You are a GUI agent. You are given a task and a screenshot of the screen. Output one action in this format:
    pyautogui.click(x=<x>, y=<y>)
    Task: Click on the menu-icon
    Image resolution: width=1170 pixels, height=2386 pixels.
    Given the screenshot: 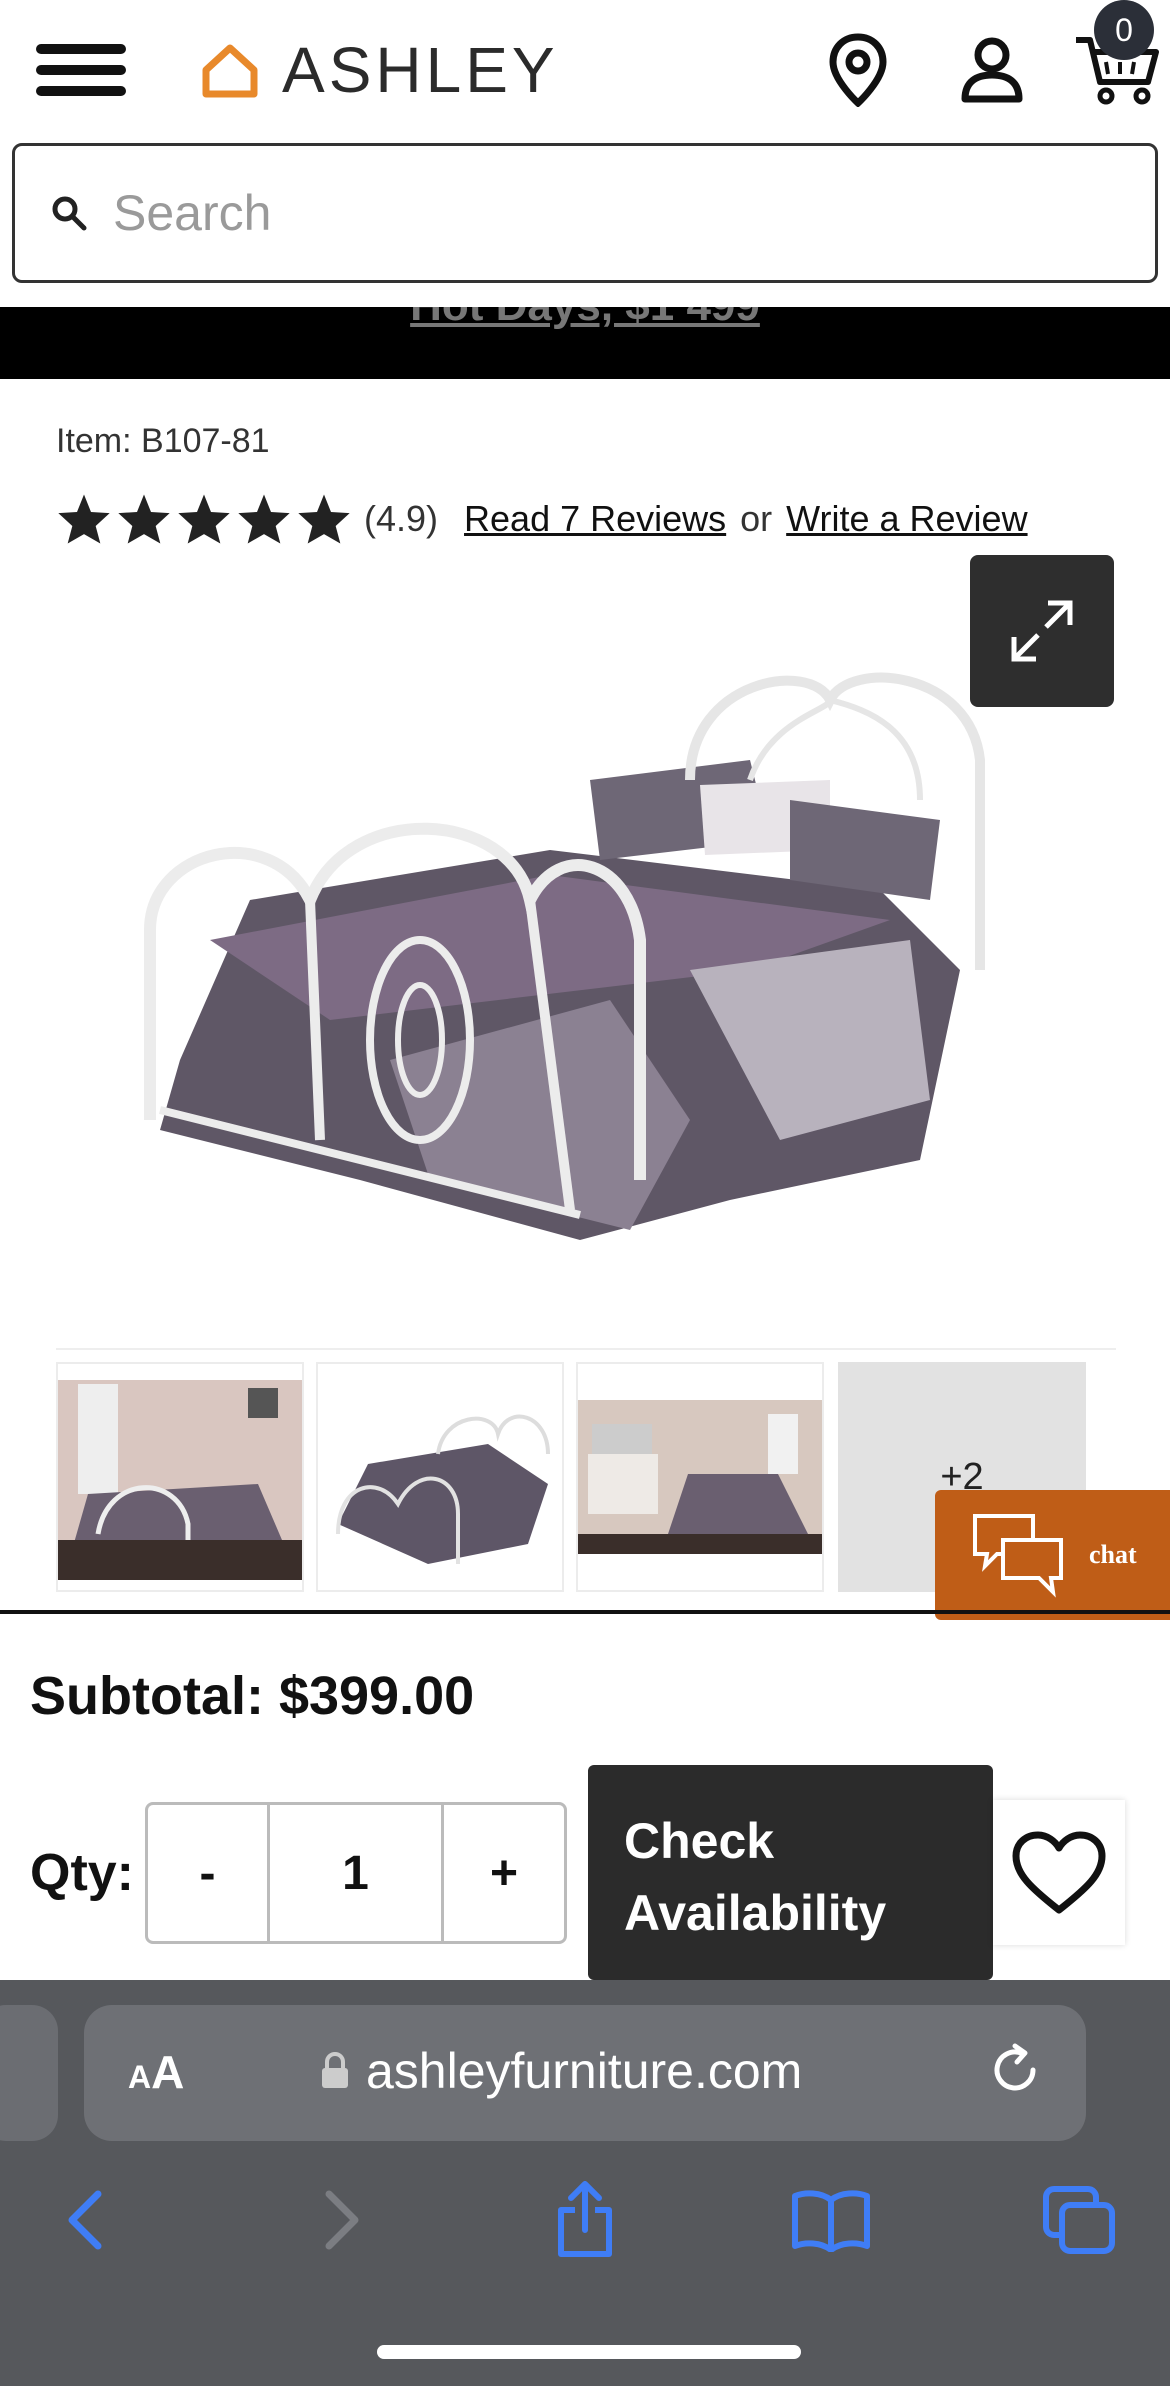 What is the action you would take?
    pyautogui.click(x=81, y=70)
    